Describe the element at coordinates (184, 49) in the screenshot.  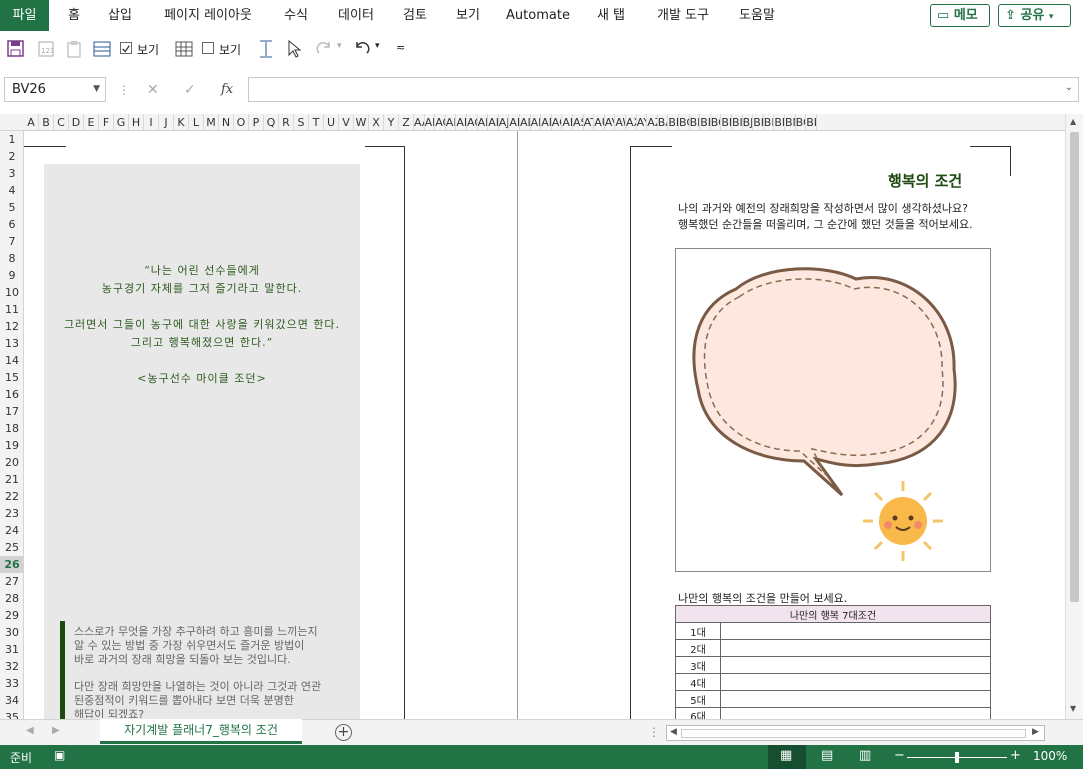
I see `gridlines-icon` at that location.